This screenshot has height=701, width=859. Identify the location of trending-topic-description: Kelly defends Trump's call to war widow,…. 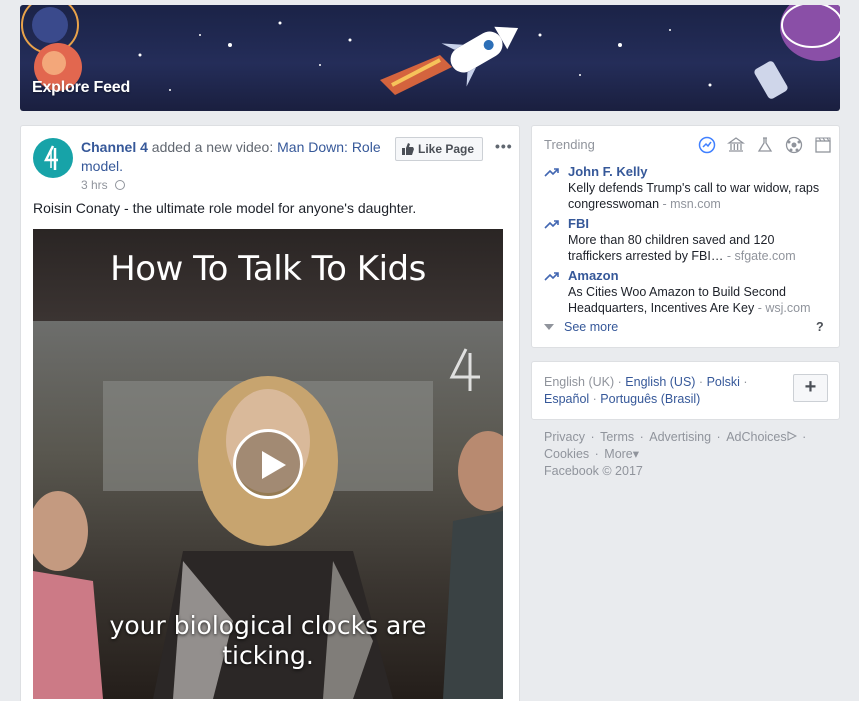
(694, 196).